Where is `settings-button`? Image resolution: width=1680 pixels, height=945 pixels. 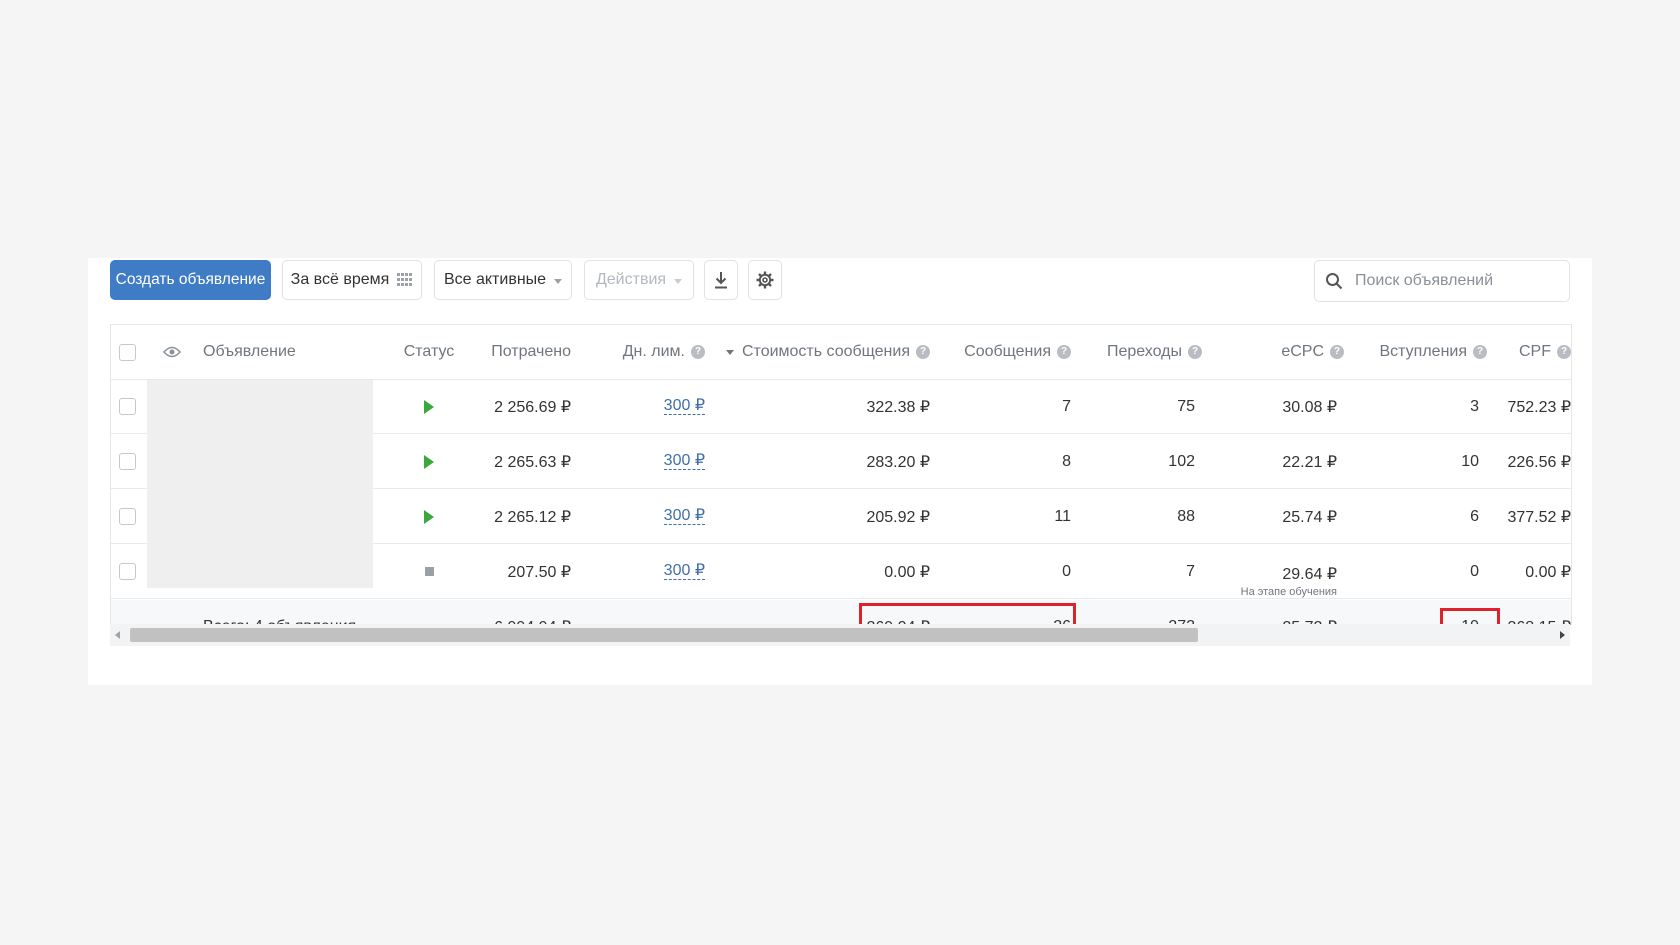
settings-button is located at coordinates (765, 280).